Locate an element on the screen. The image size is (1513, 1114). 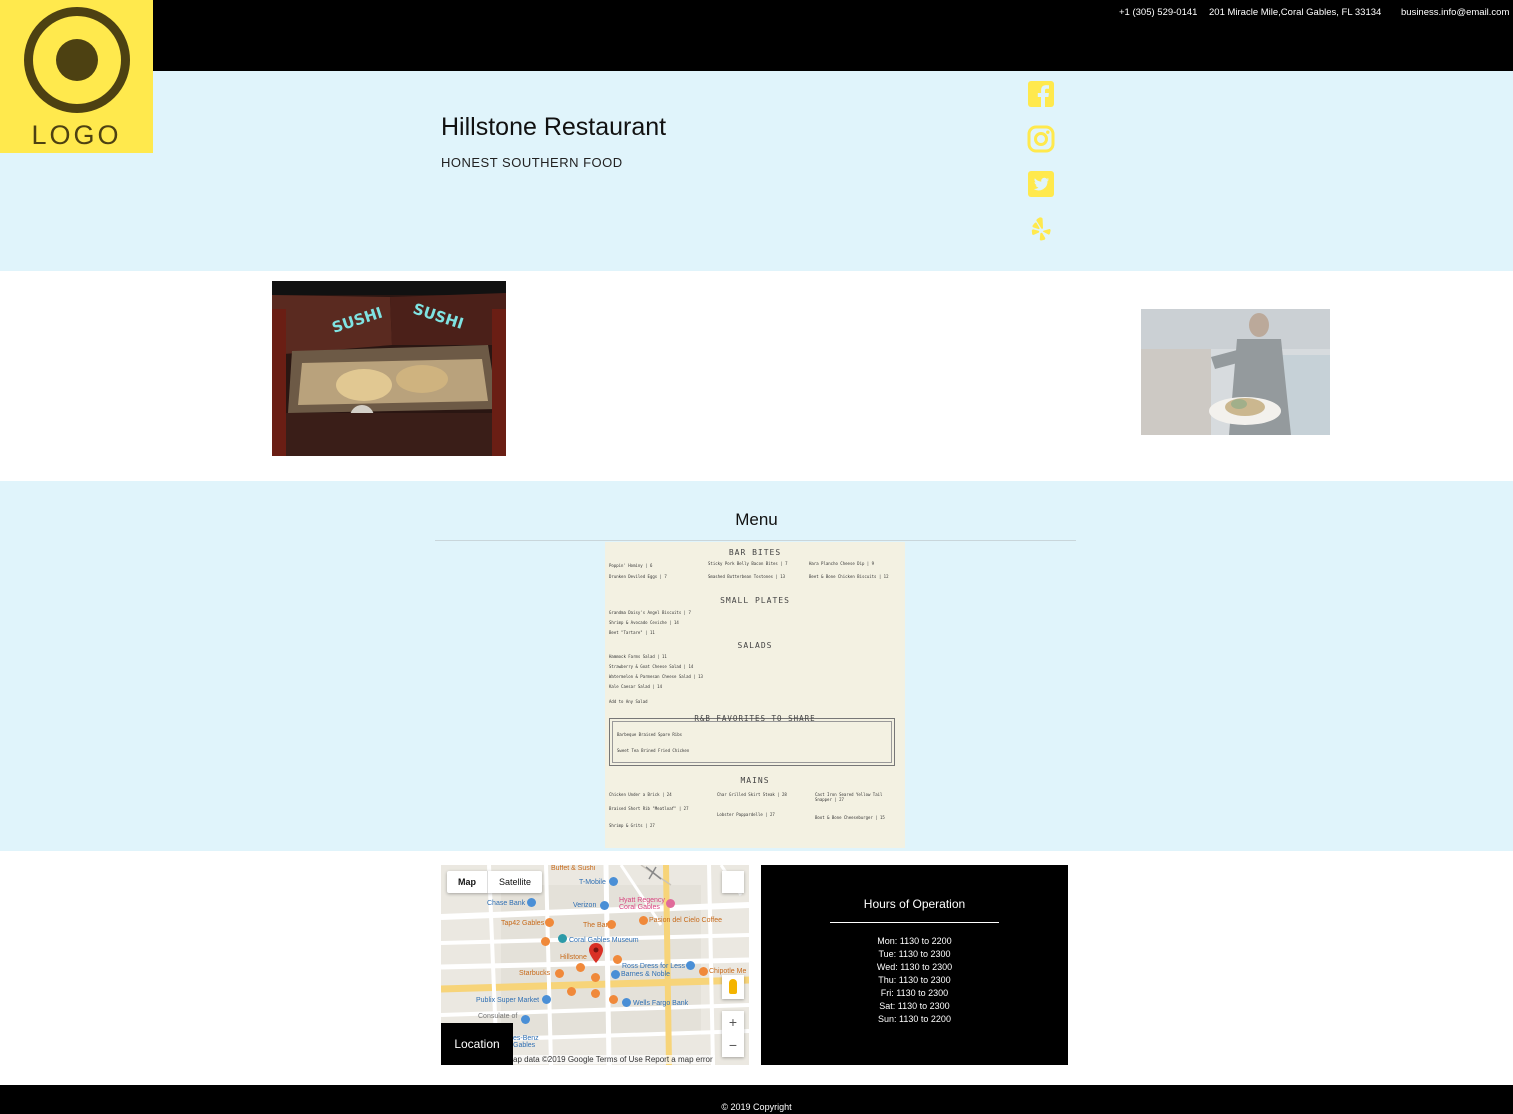
map-label: es-Benz Gables is located at coordinates (528, 1042).